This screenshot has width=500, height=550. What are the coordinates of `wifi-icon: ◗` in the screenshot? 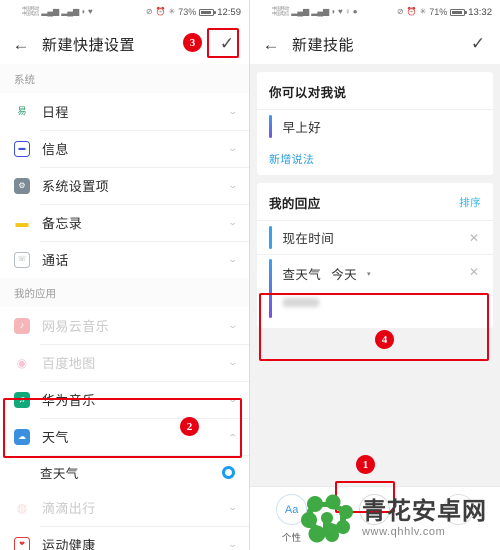 It's located at (84, 11).